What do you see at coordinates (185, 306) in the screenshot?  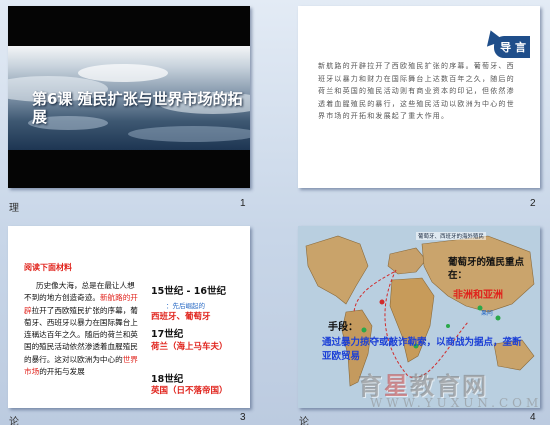 I see `century-hint: ：先后崛起的` at bounding box center [185, 306].